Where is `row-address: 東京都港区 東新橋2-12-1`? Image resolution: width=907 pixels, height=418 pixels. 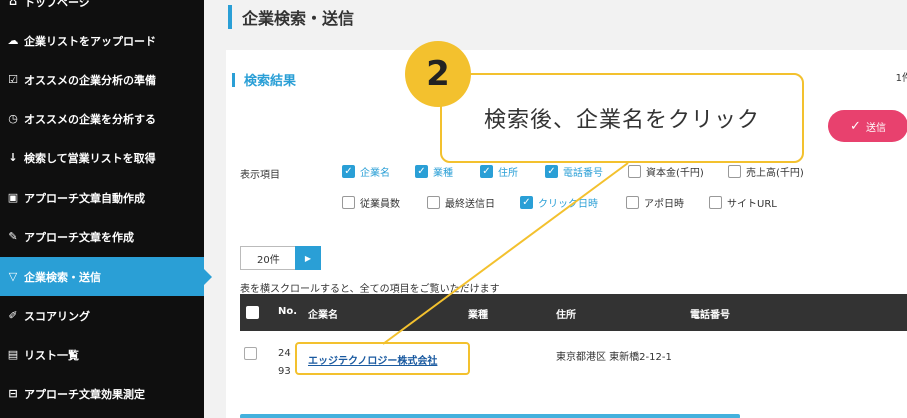 row-address: 東京都港区 東新橋2-12-1 is located at coordinates (614, 357).